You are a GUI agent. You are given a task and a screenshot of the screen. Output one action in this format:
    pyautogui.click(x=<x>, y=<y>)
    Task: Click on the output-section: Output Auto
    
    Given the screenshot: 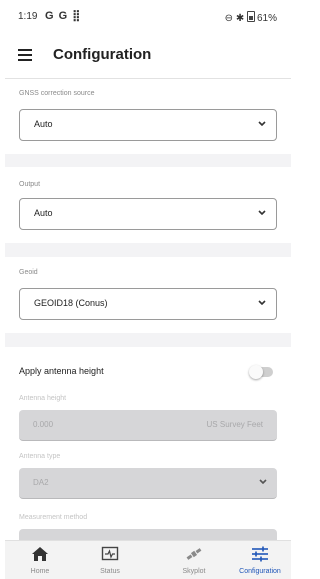 What is the action you would take?
    pyautogui.click(x=148, y=205)
    